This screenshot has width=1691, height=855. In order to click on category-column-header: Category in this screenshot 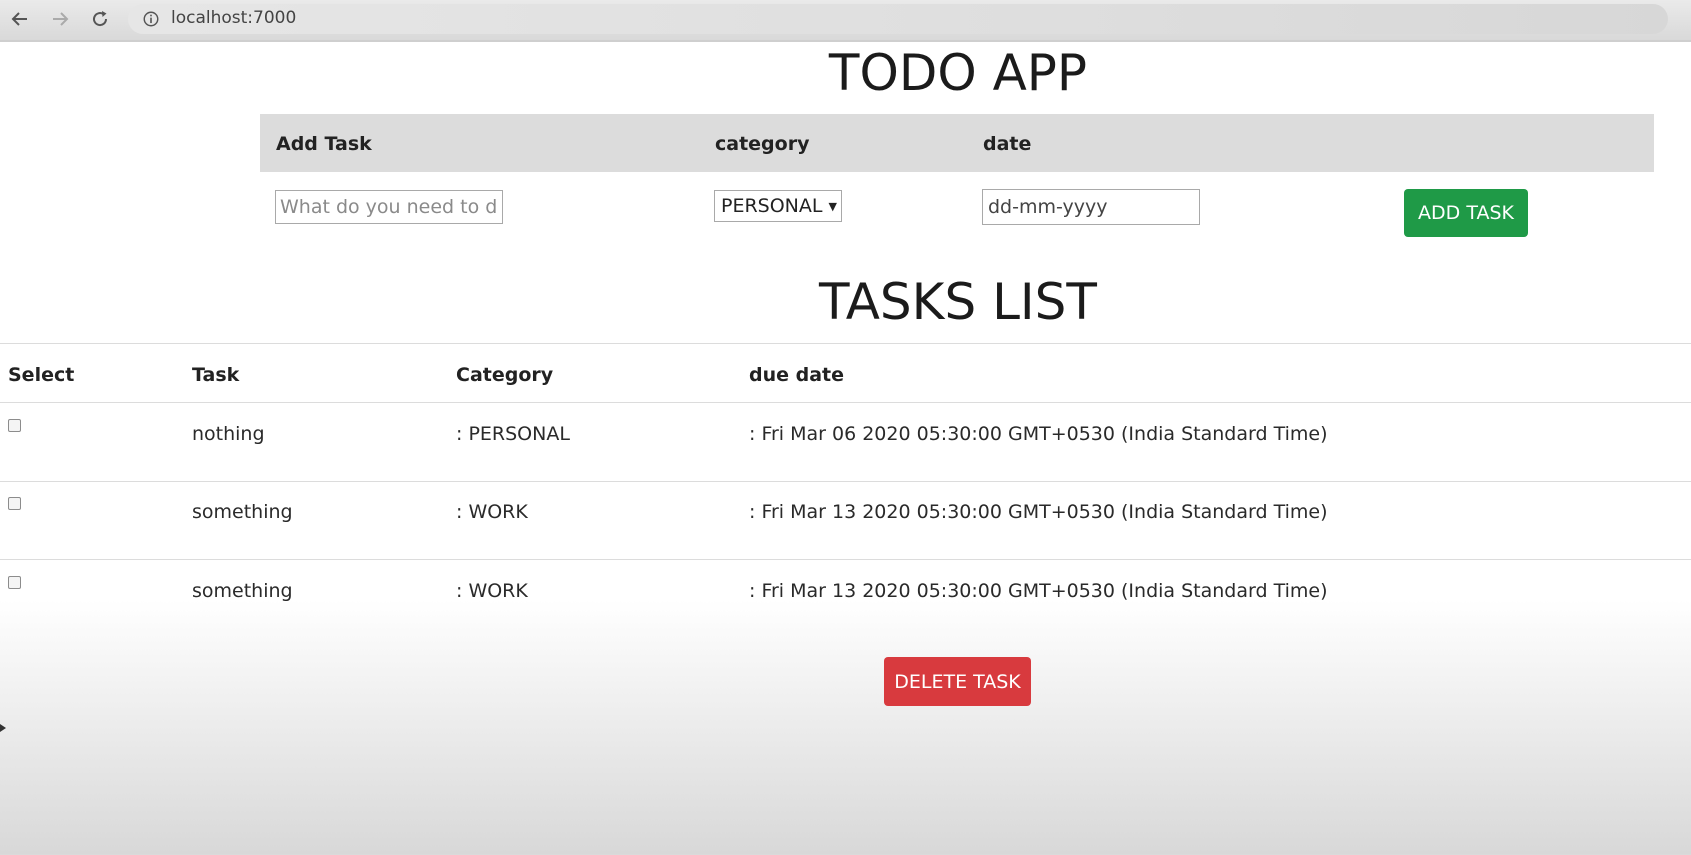, I will do `click(505, 375)`.